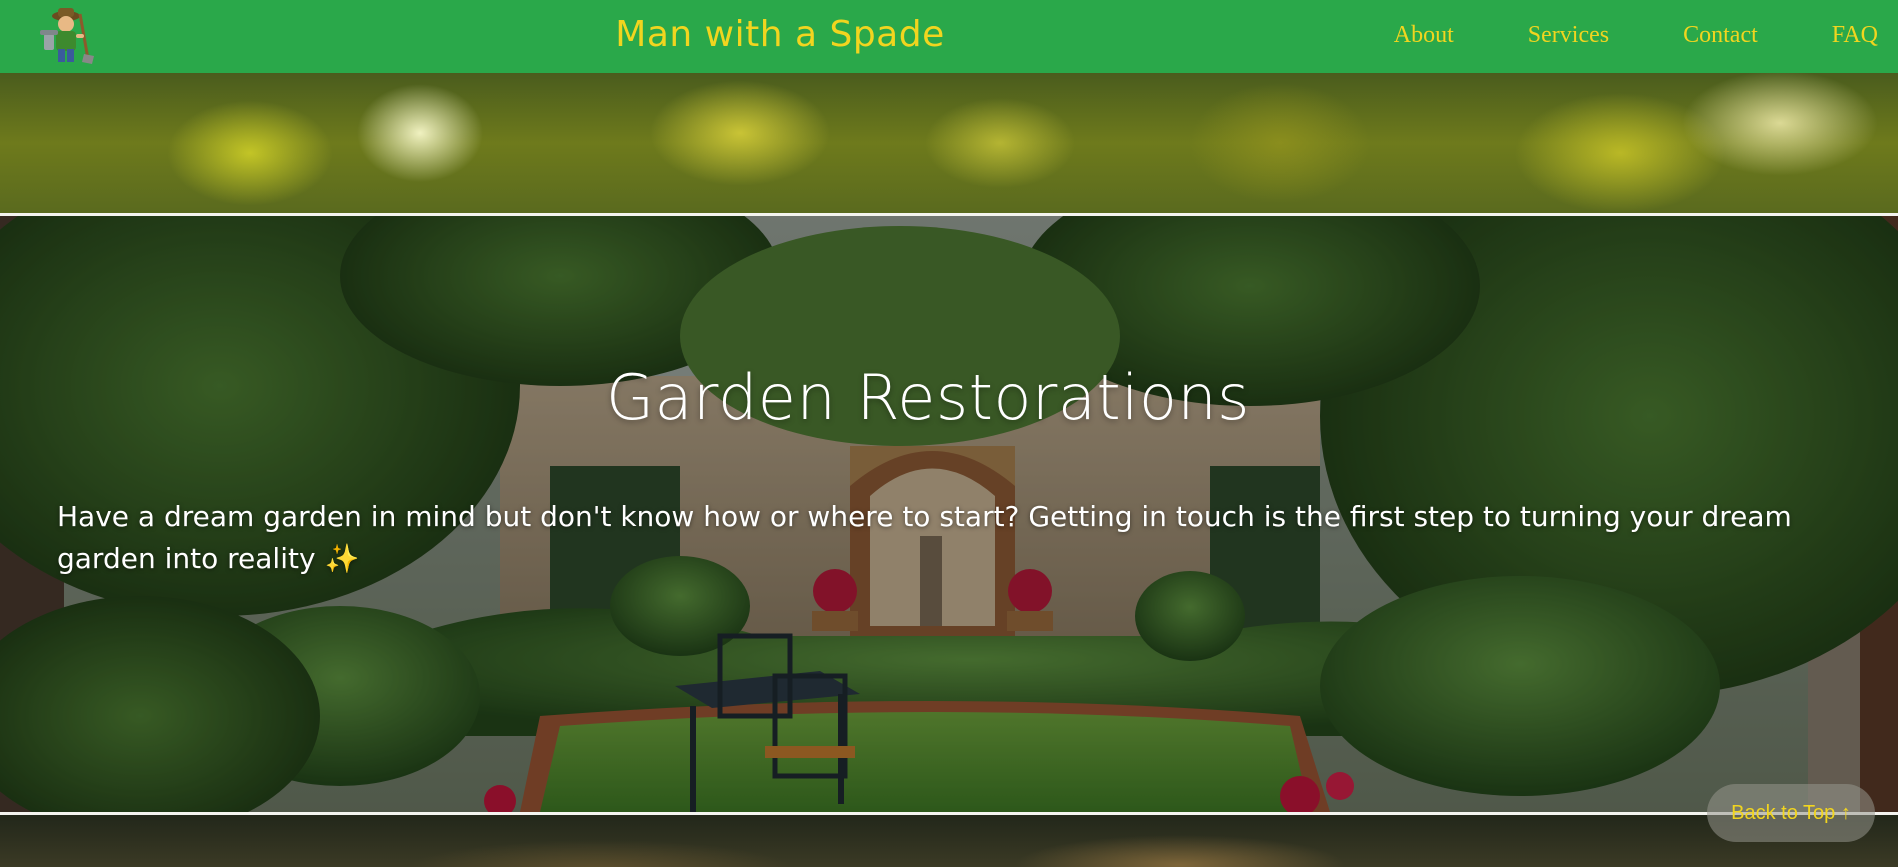  Describe the element at coordinates (928, 397) in the screenshot. I see `hero-title: Garden Restorations` at that location.